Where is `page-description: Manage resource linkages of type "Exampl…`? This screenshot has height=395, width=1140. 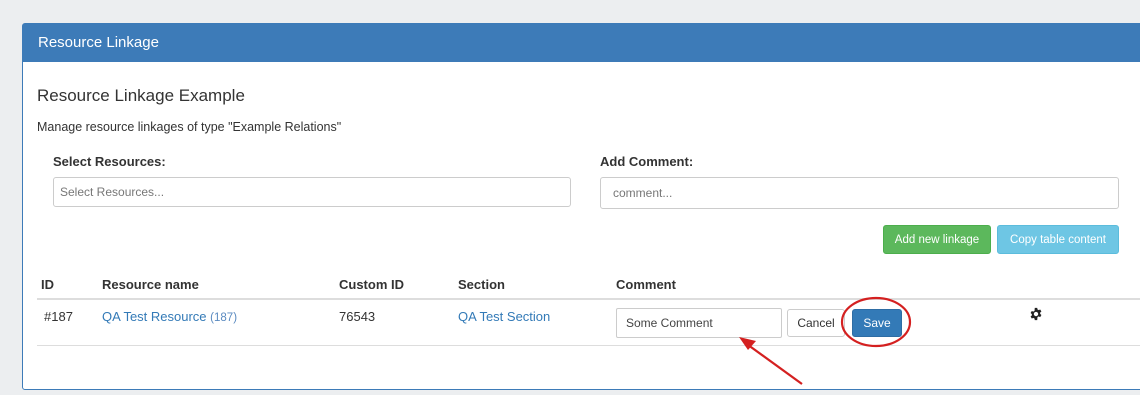 page-description: Manage resource linkages of type "Exampl… is located at coordinates (189, 127).